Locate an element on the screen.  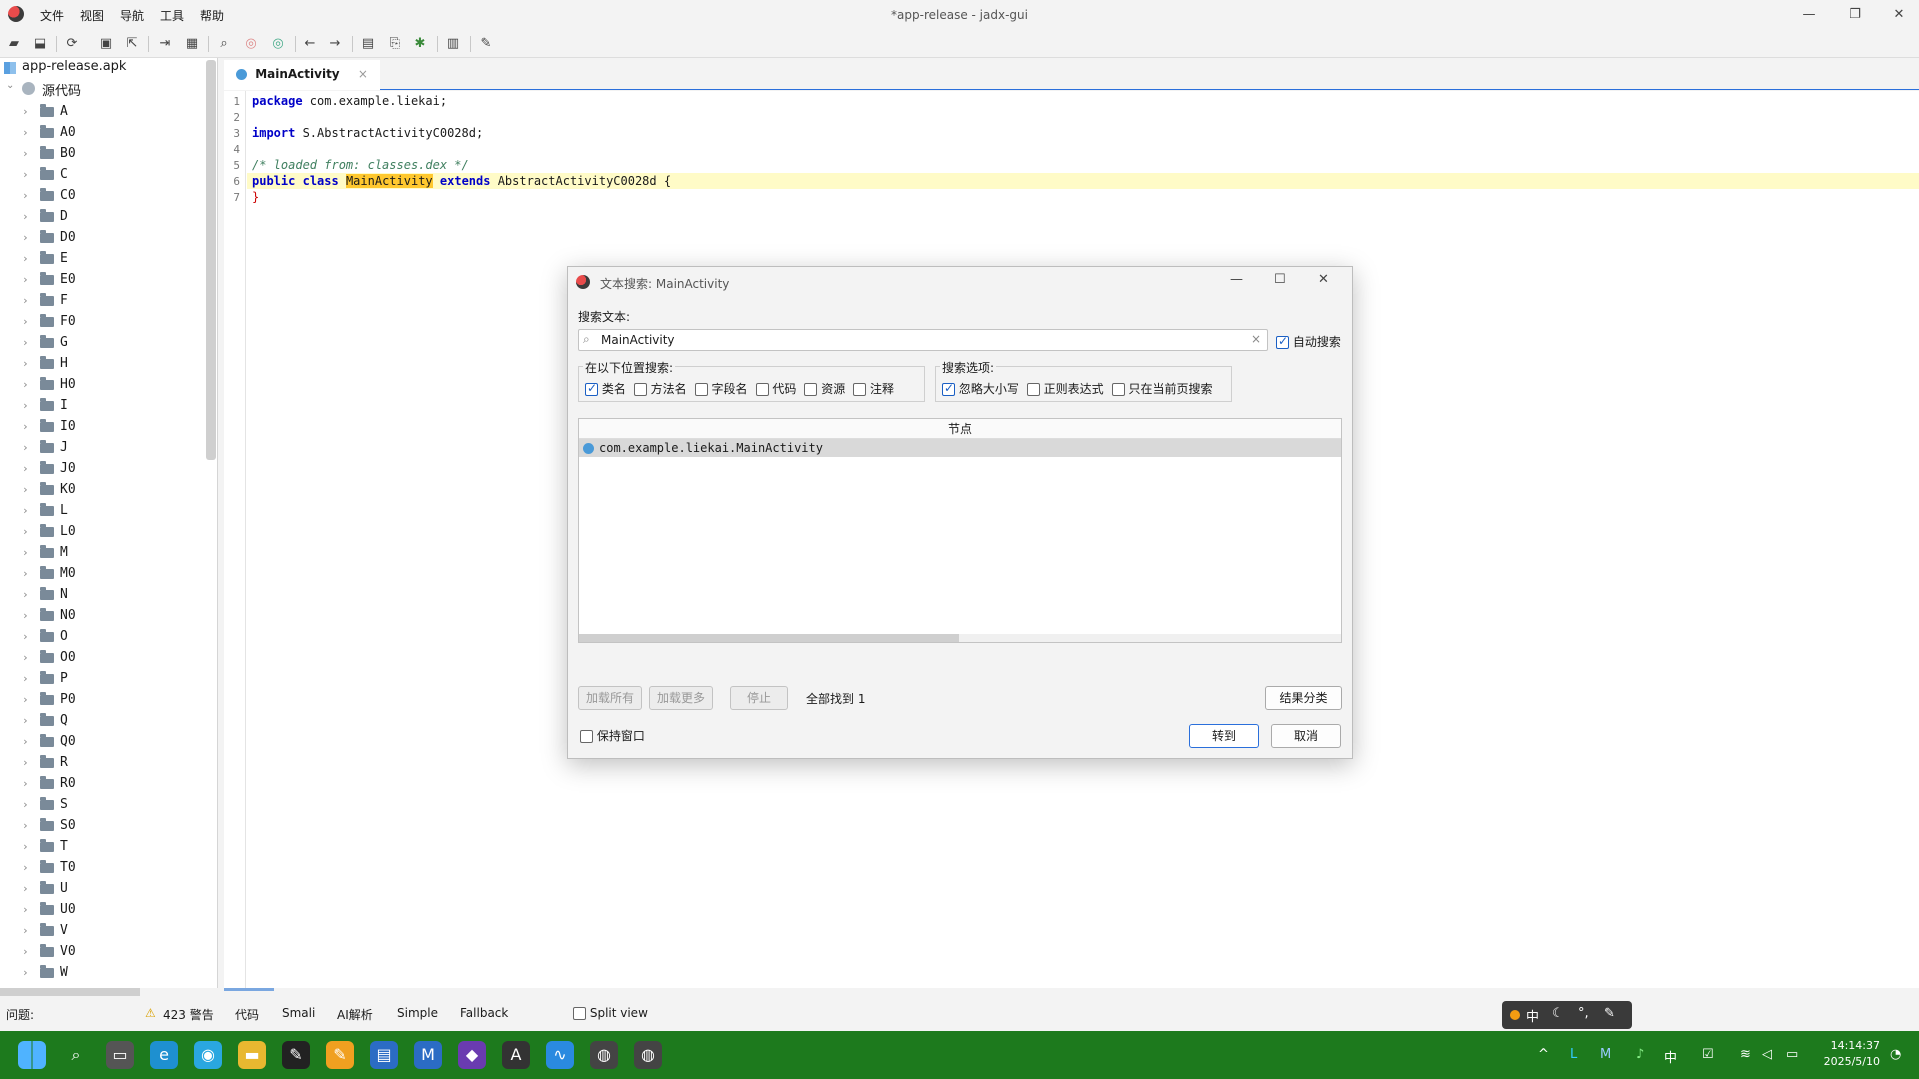
tray-language: 中 is located at coordinates (1670, 1056).